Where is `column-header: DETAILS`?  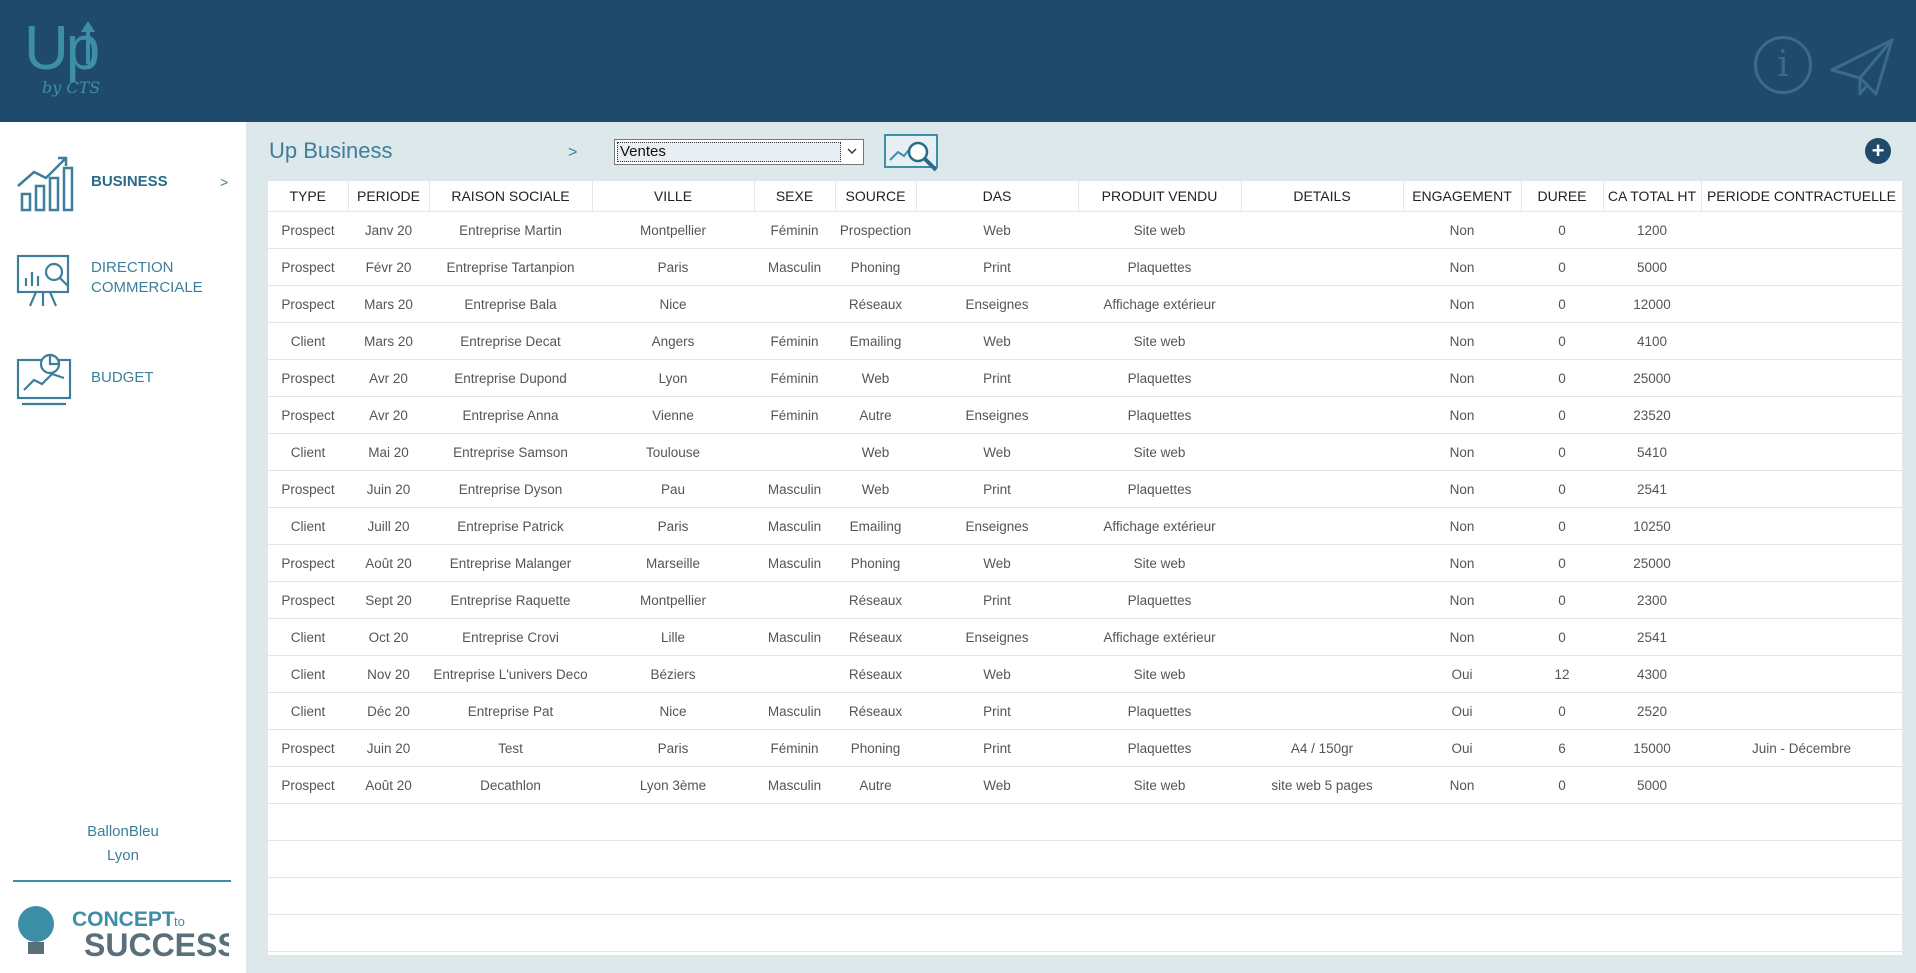 column-header: DETAILS is located at coordinates (1322, 196).